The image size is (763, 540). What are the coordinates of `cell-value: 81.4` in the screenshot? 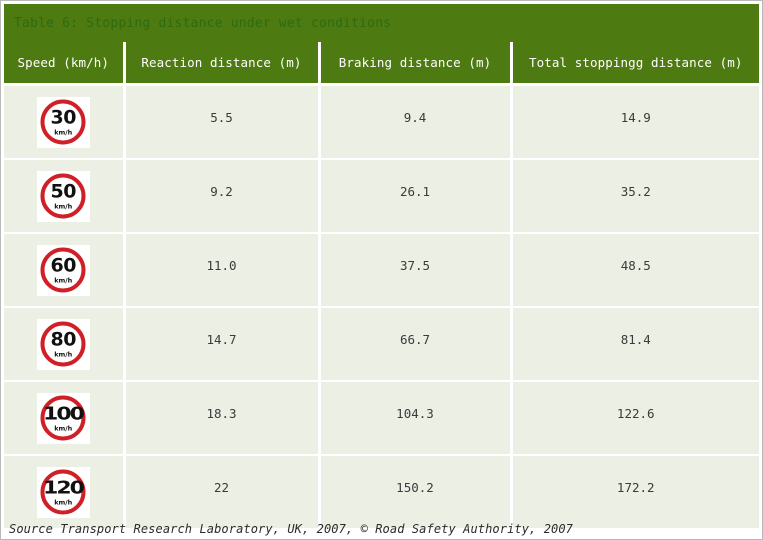 It's located at (635, 339).